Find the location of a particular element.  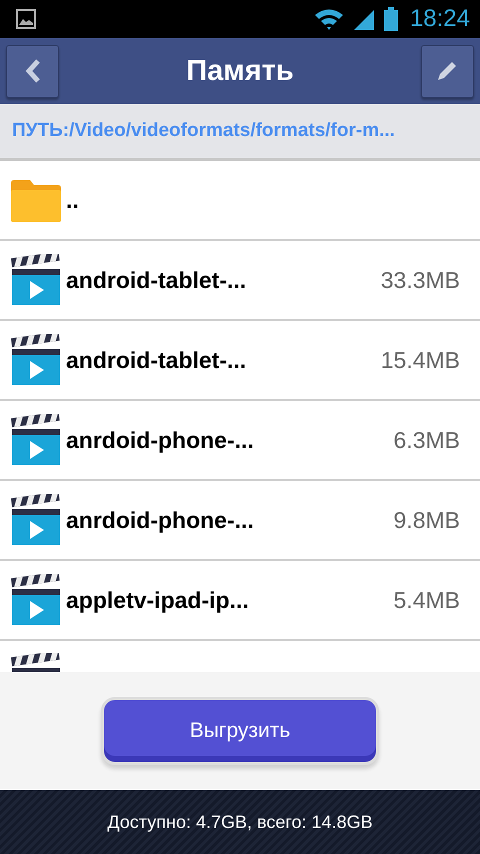

file-size: 5.4MB is located at coordinates (427, 600).